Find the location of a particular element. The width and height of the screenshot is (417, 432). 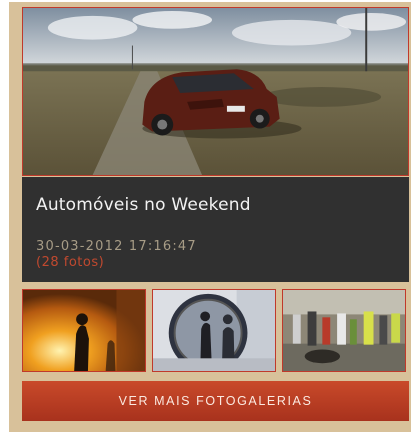

crowd-photo is located at coordinates (344, 330).